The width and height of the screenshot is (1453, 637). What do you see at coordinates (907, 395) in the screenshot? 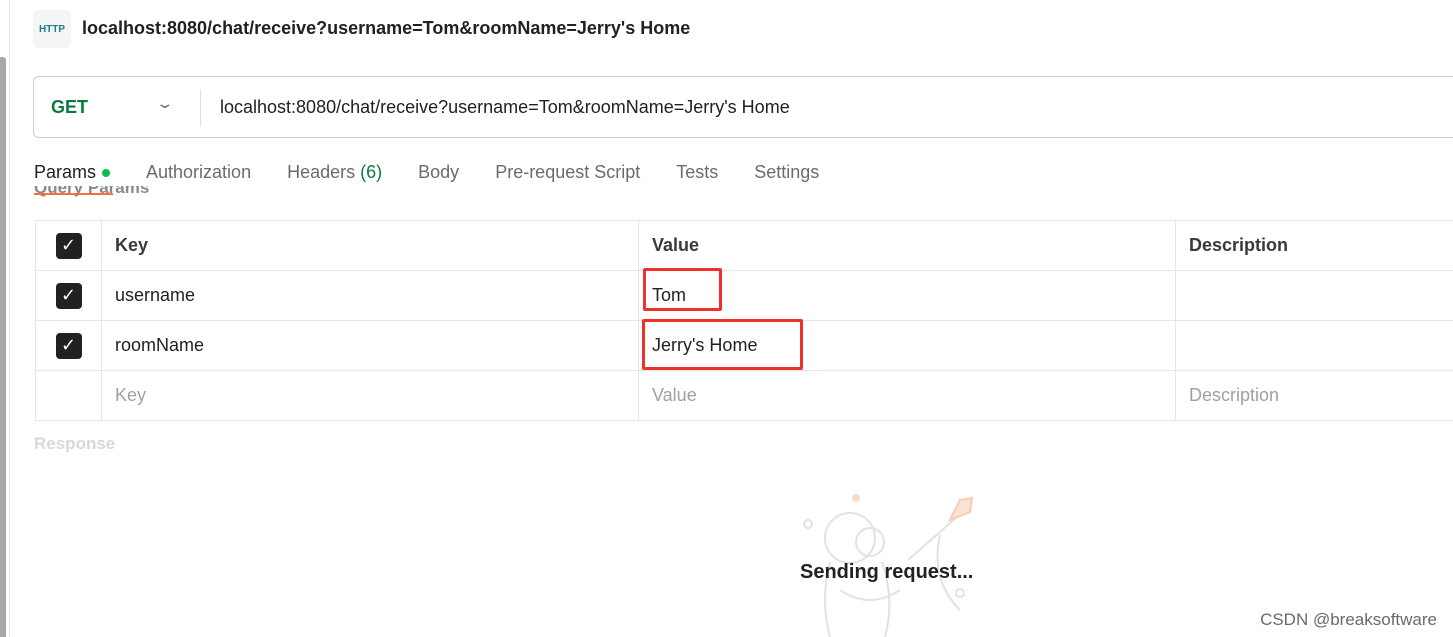
I see `value-input: Value` at bounding box center [907, 395].